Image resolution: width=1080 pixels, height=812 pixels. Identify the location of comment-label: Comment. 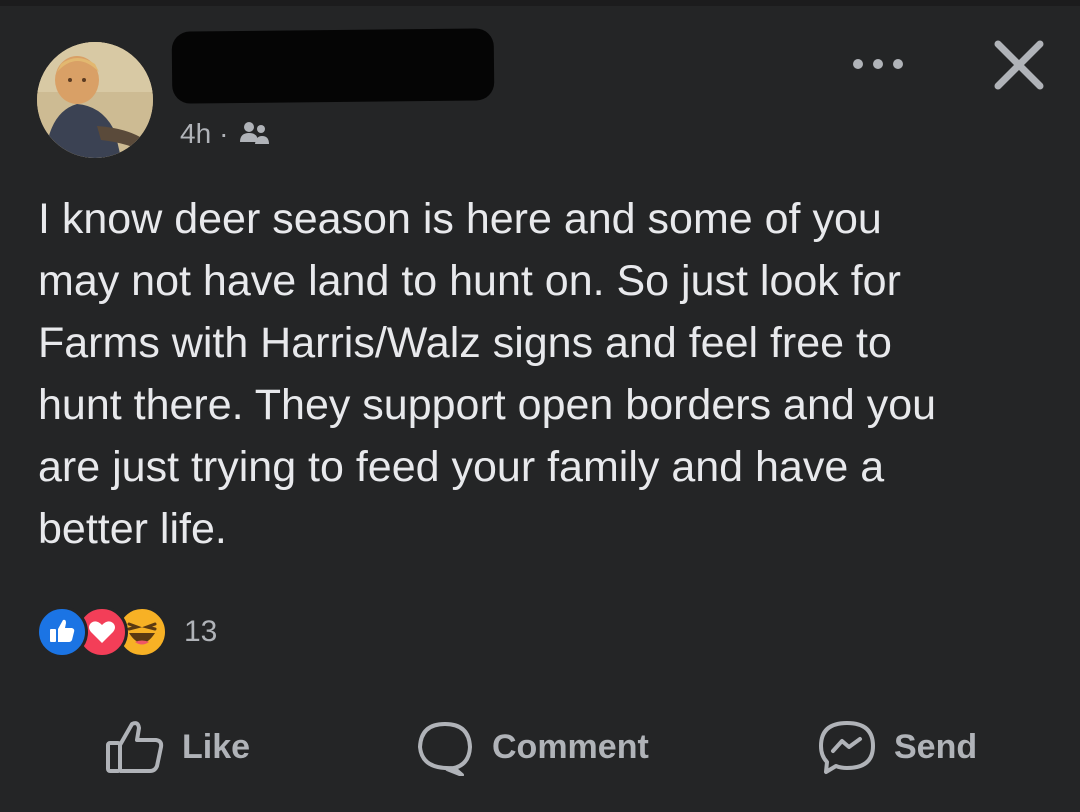
(570, 746).